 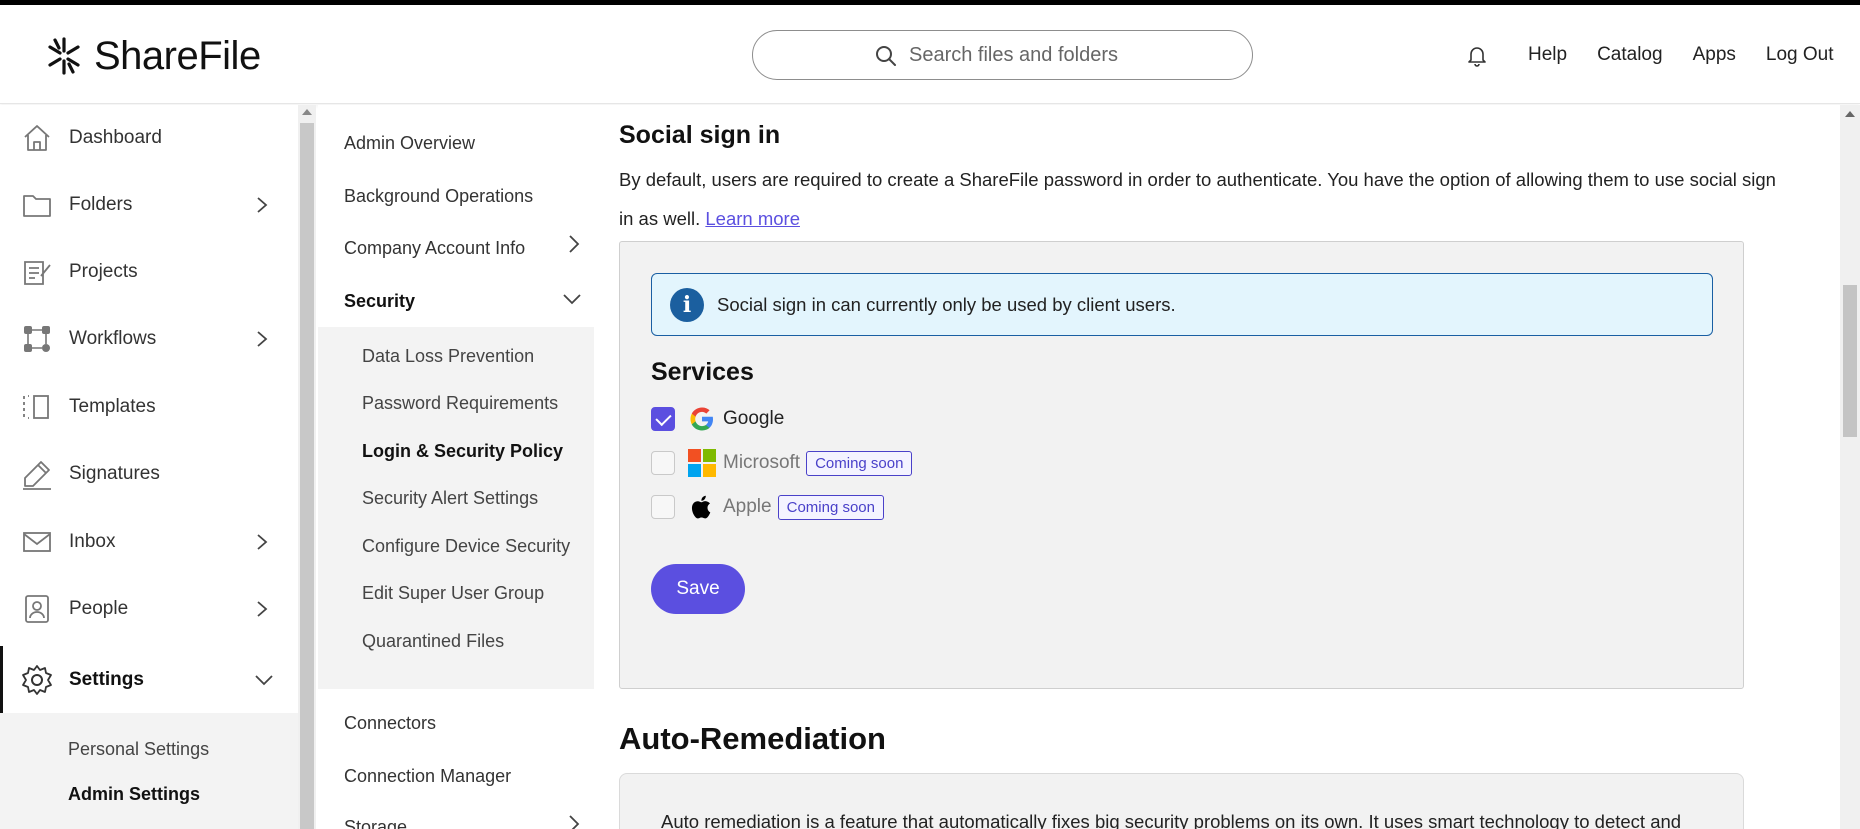 What do you see at coordinates (112, 406) in the screenshot?
I see `sidebar-item-label: Templates` at bounding box center [112, 406].